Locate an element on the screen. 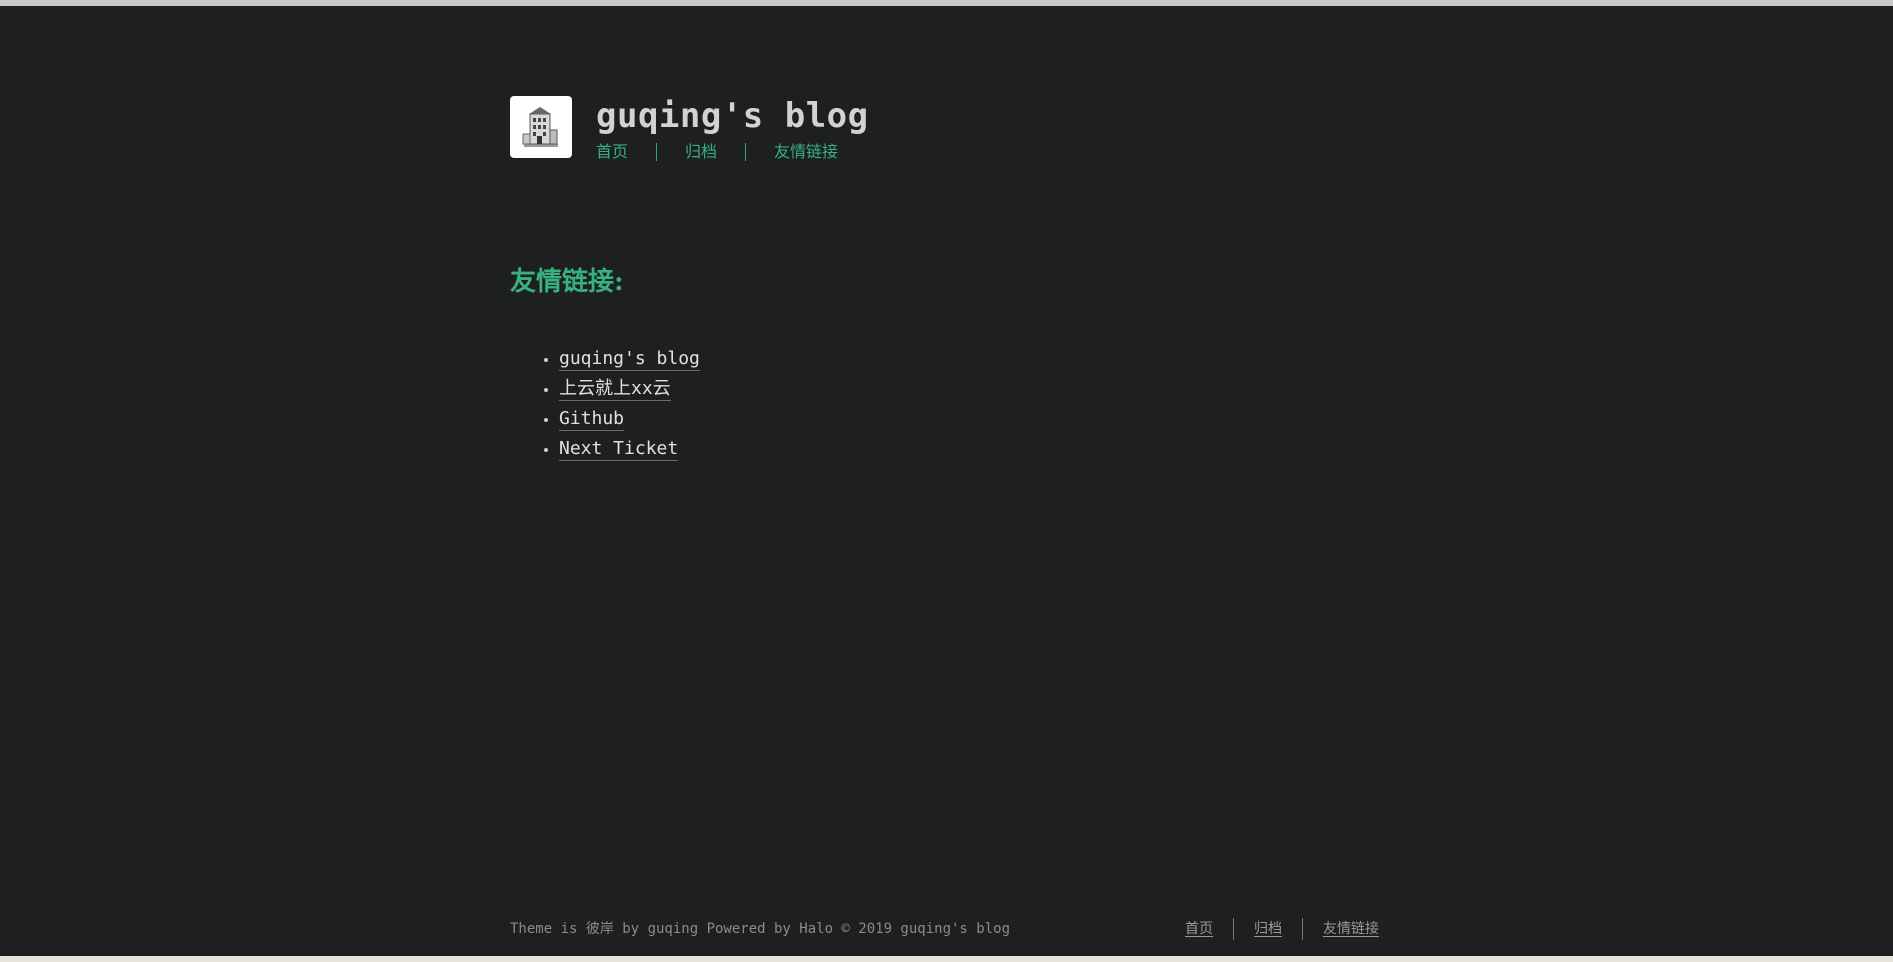 The height and width of the screenshot is (962, 1893). building-logo-icon is located at coordinates (541, 127).